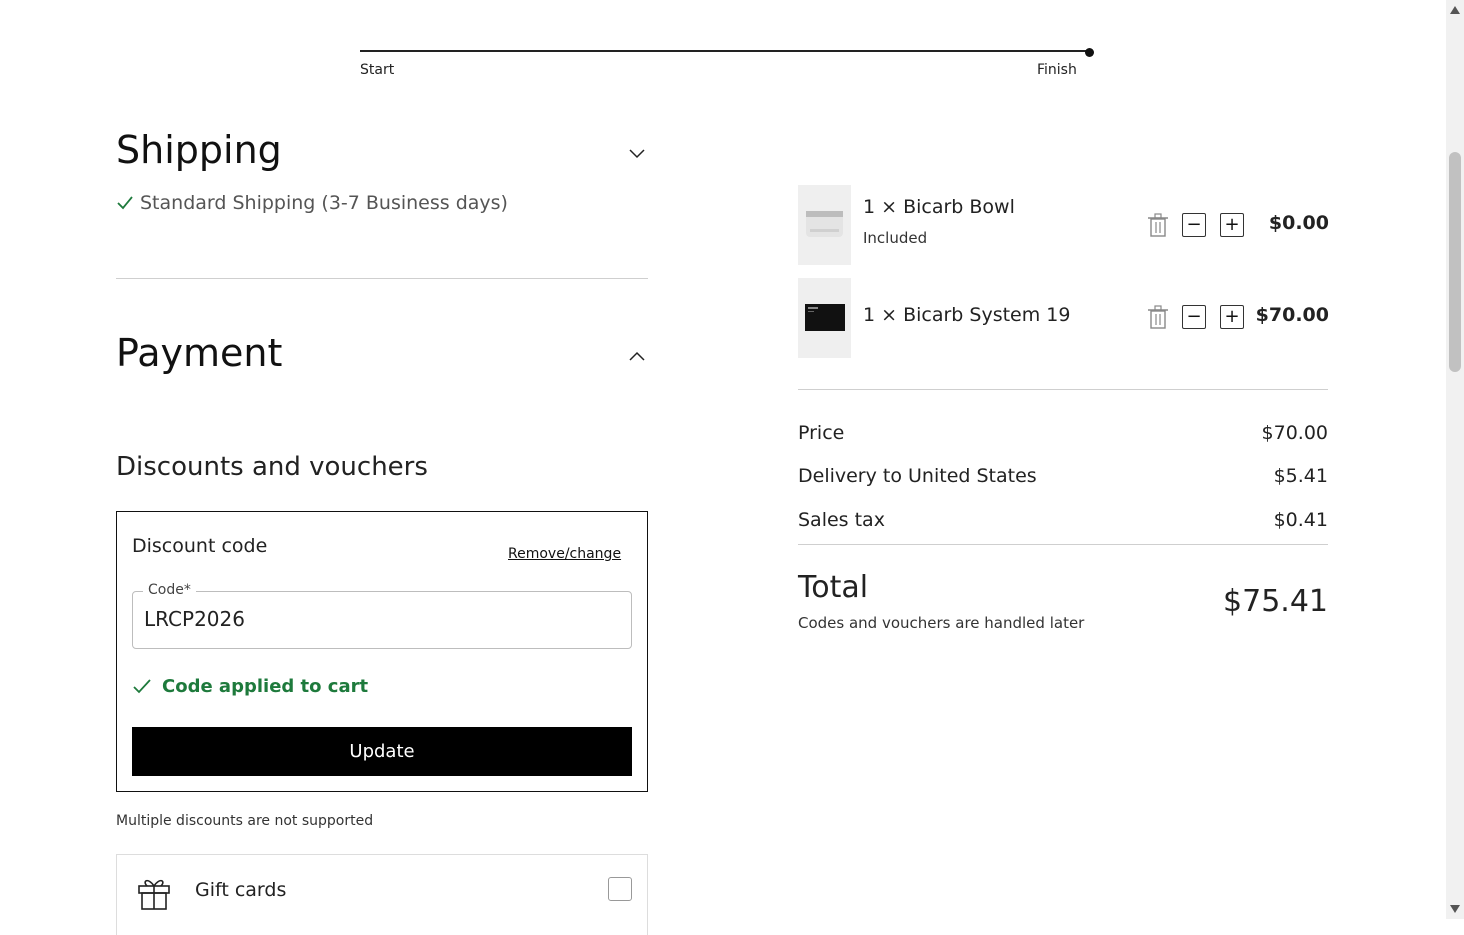 The height and width of the screenshot is (935, 1464). Describe the element at coordinates (241, 890) in the screenshot. I see `gift-cards-label: Gift cards` at that location.